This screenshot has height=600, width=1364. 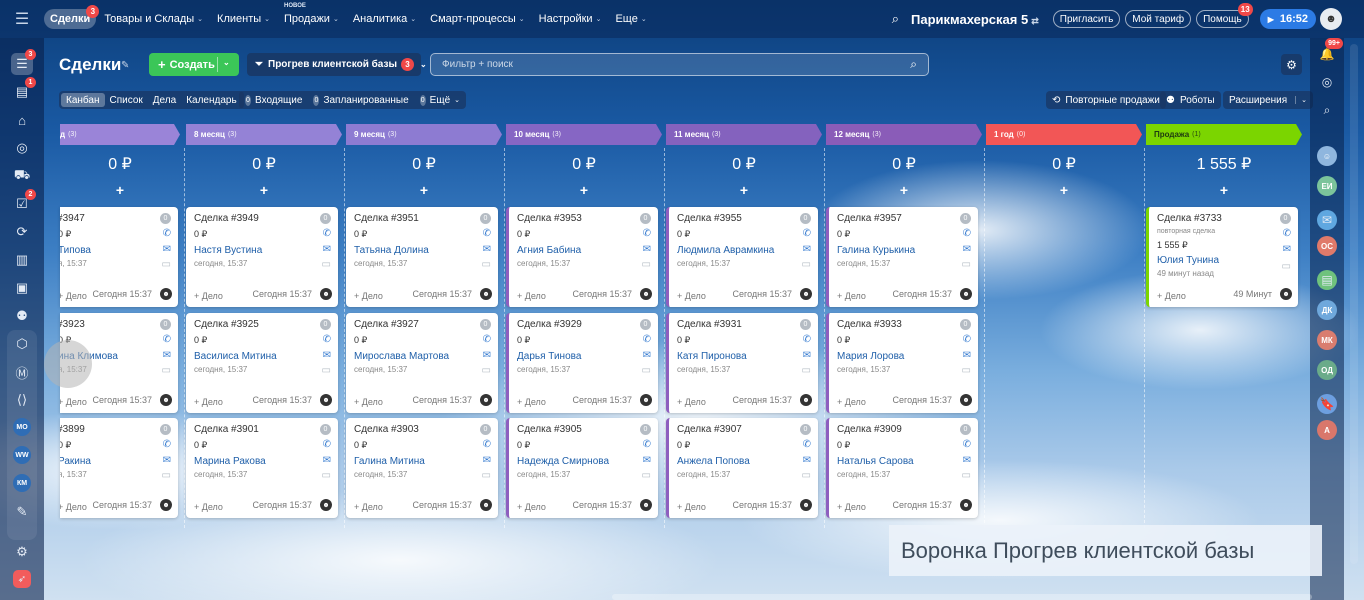 I want to click on robot-icon: ⚉, so click(x=22, y=316).